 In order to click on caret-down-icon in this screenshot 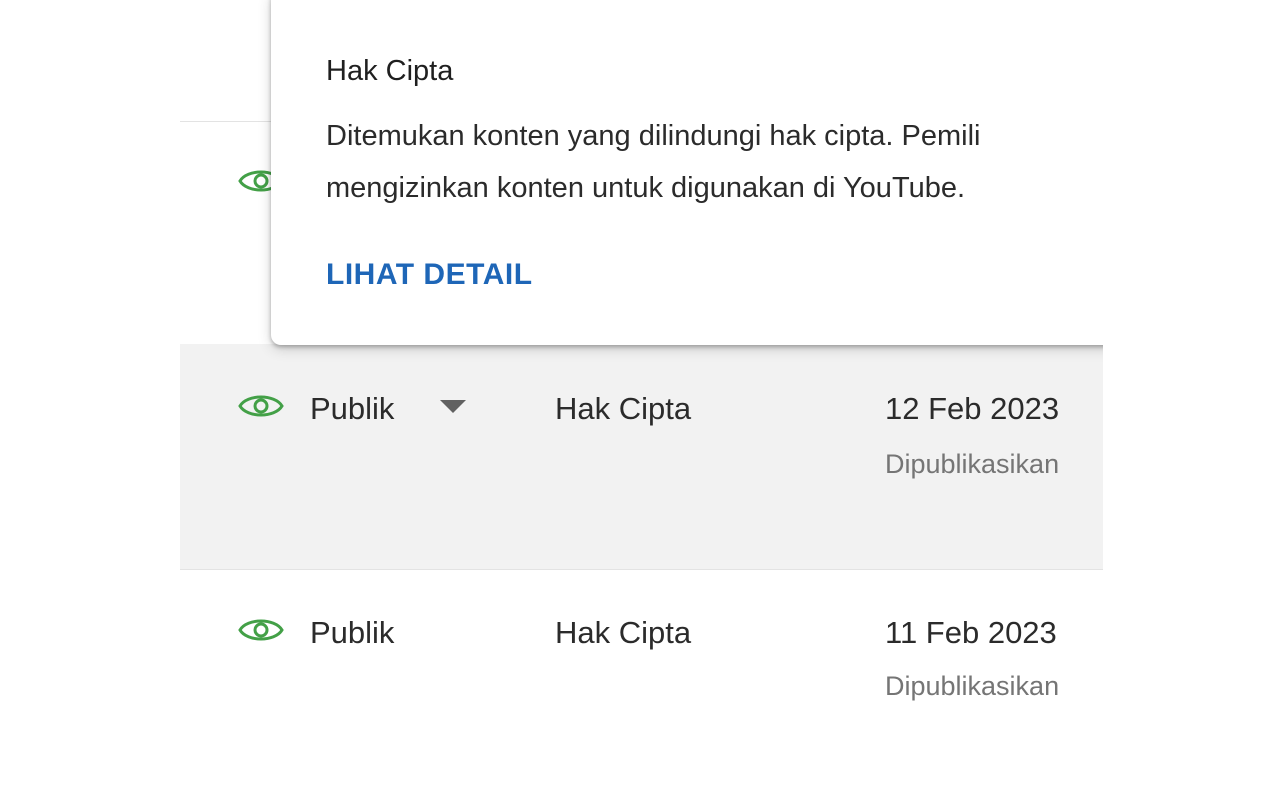, I will do `click(453, 407)`.